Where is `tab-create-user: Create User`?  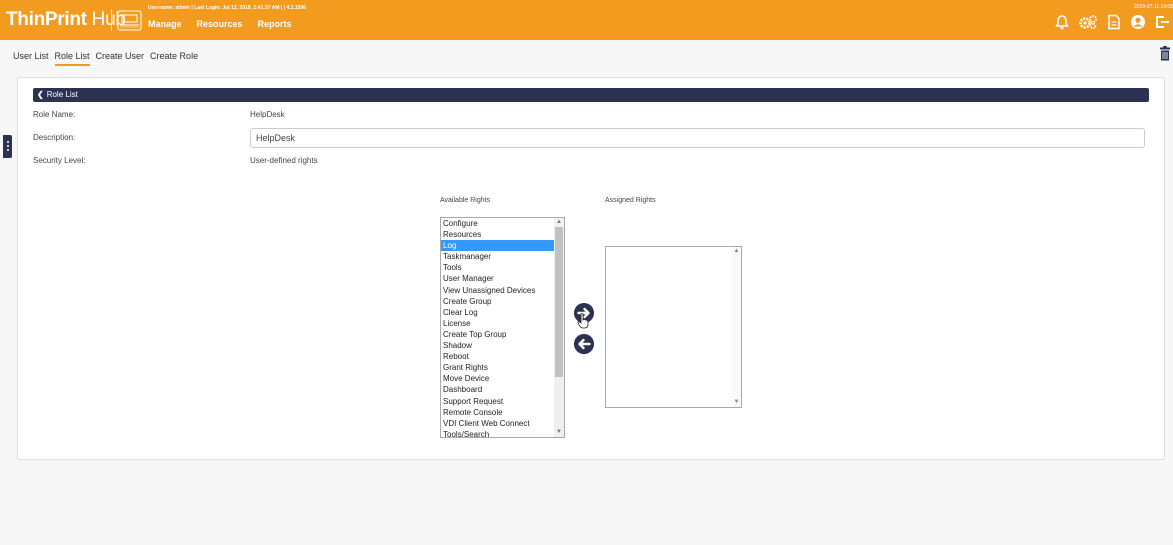
tab-create-user: Create User is located at coordinates (120, 58).